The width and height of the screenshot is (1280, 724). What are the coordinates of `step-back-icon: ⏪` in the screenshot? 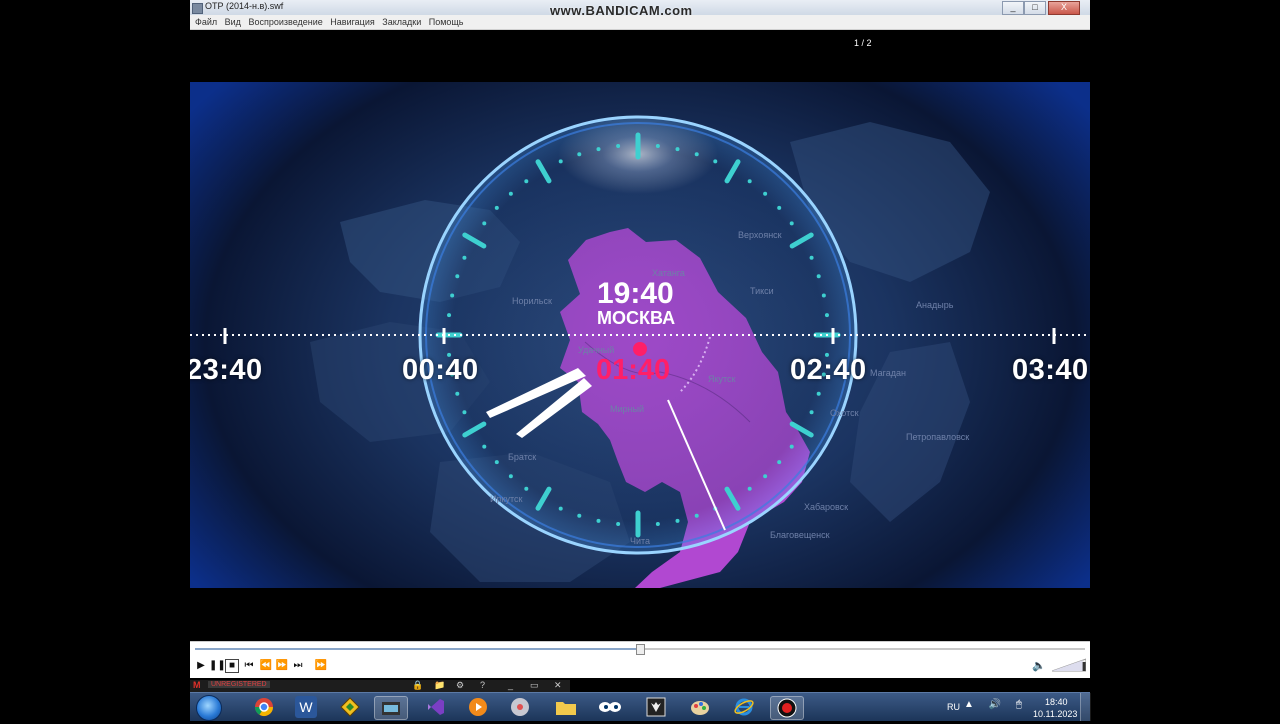 It's located at (266, 666).